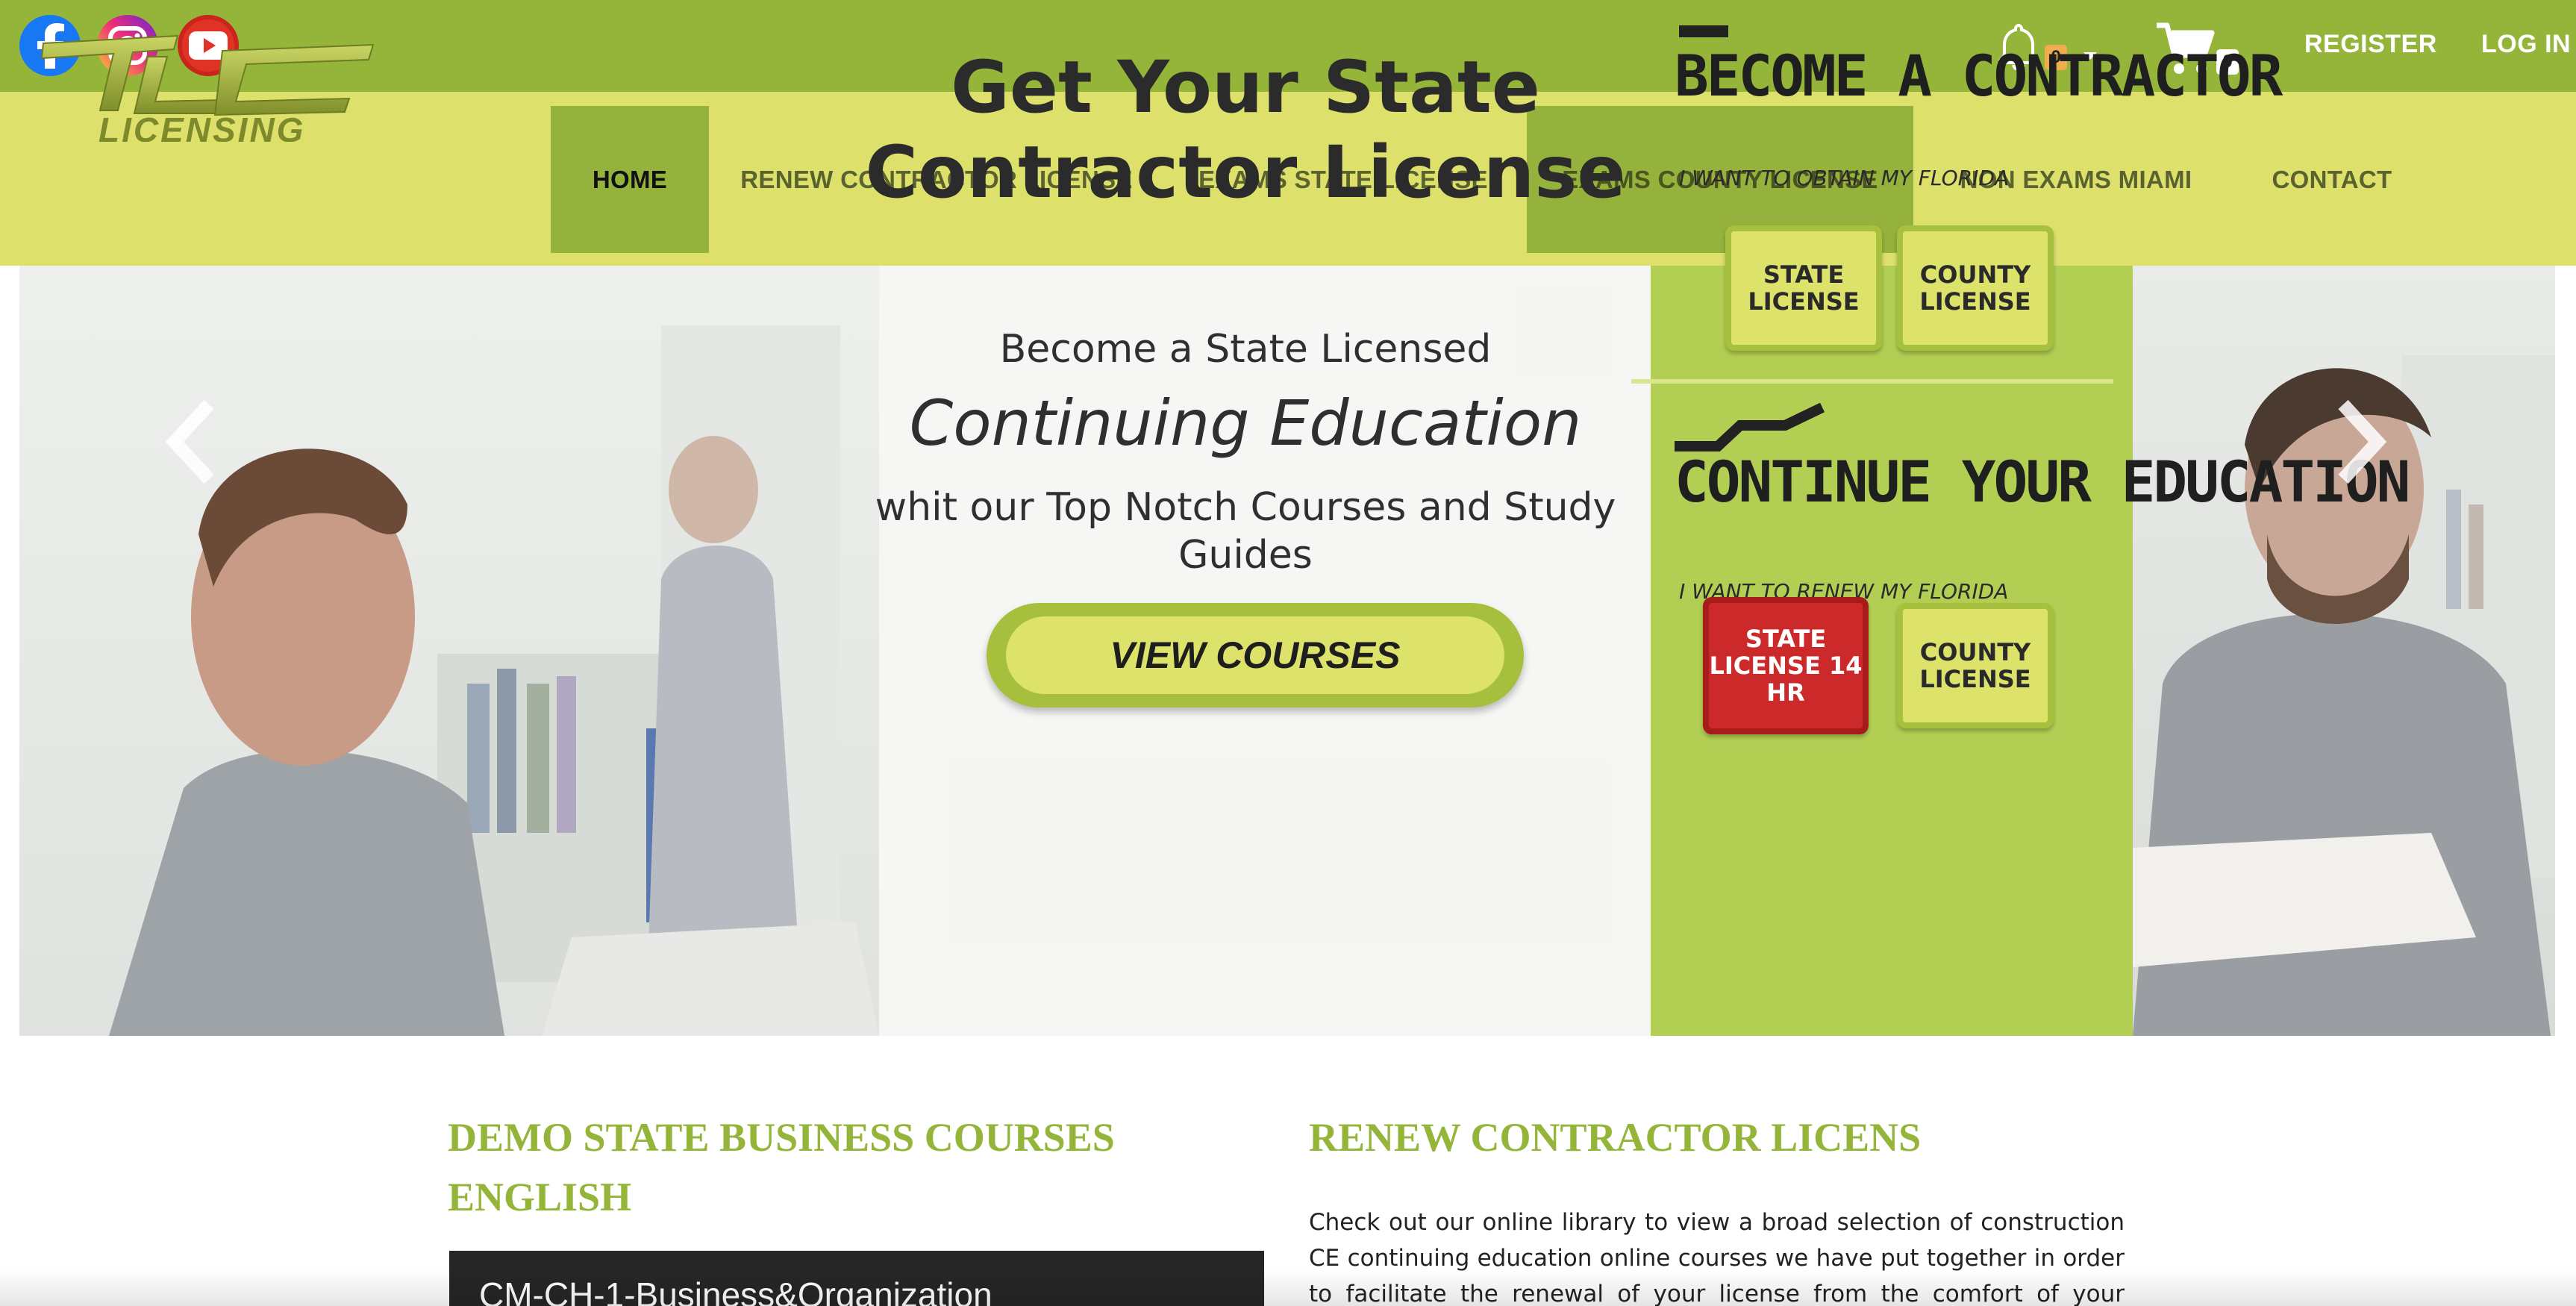  Describe the element at coordinates (194, 442) in the screenshot. I see `carousel-prev-icon` at that location.